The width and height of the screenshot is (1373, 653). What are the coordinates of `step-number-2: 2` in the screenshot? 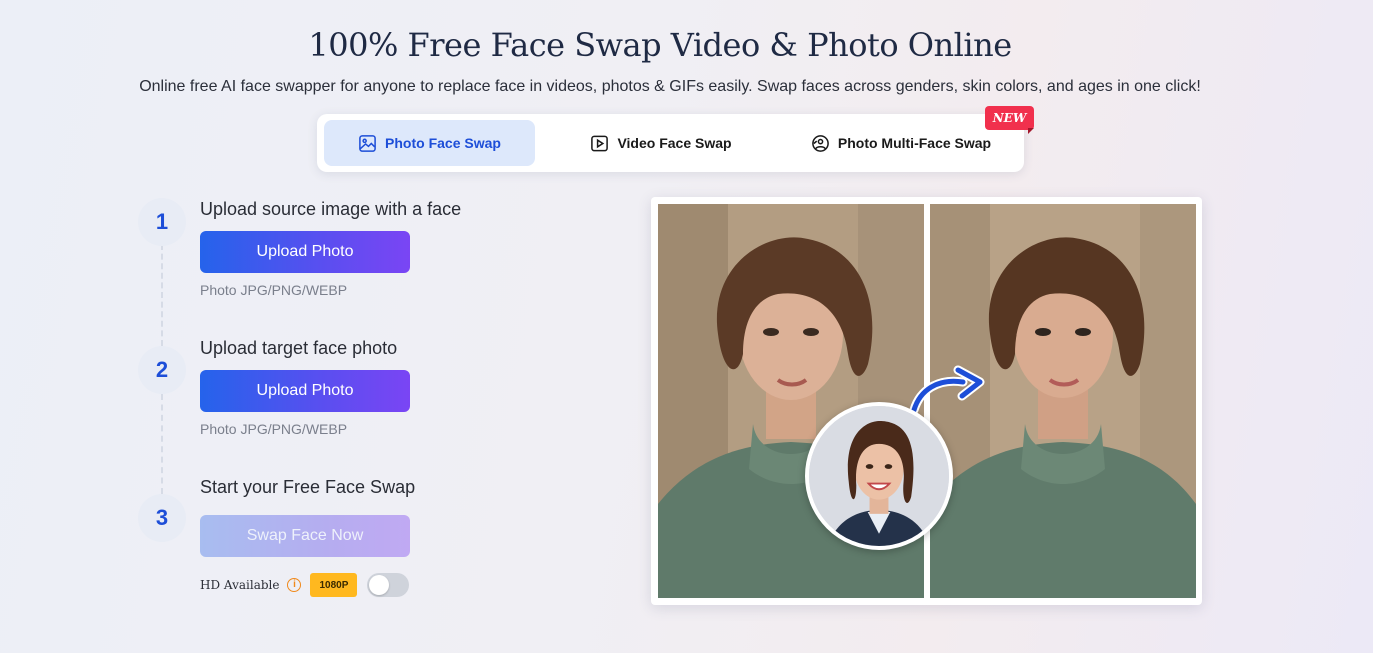 It's located at (162, 370).